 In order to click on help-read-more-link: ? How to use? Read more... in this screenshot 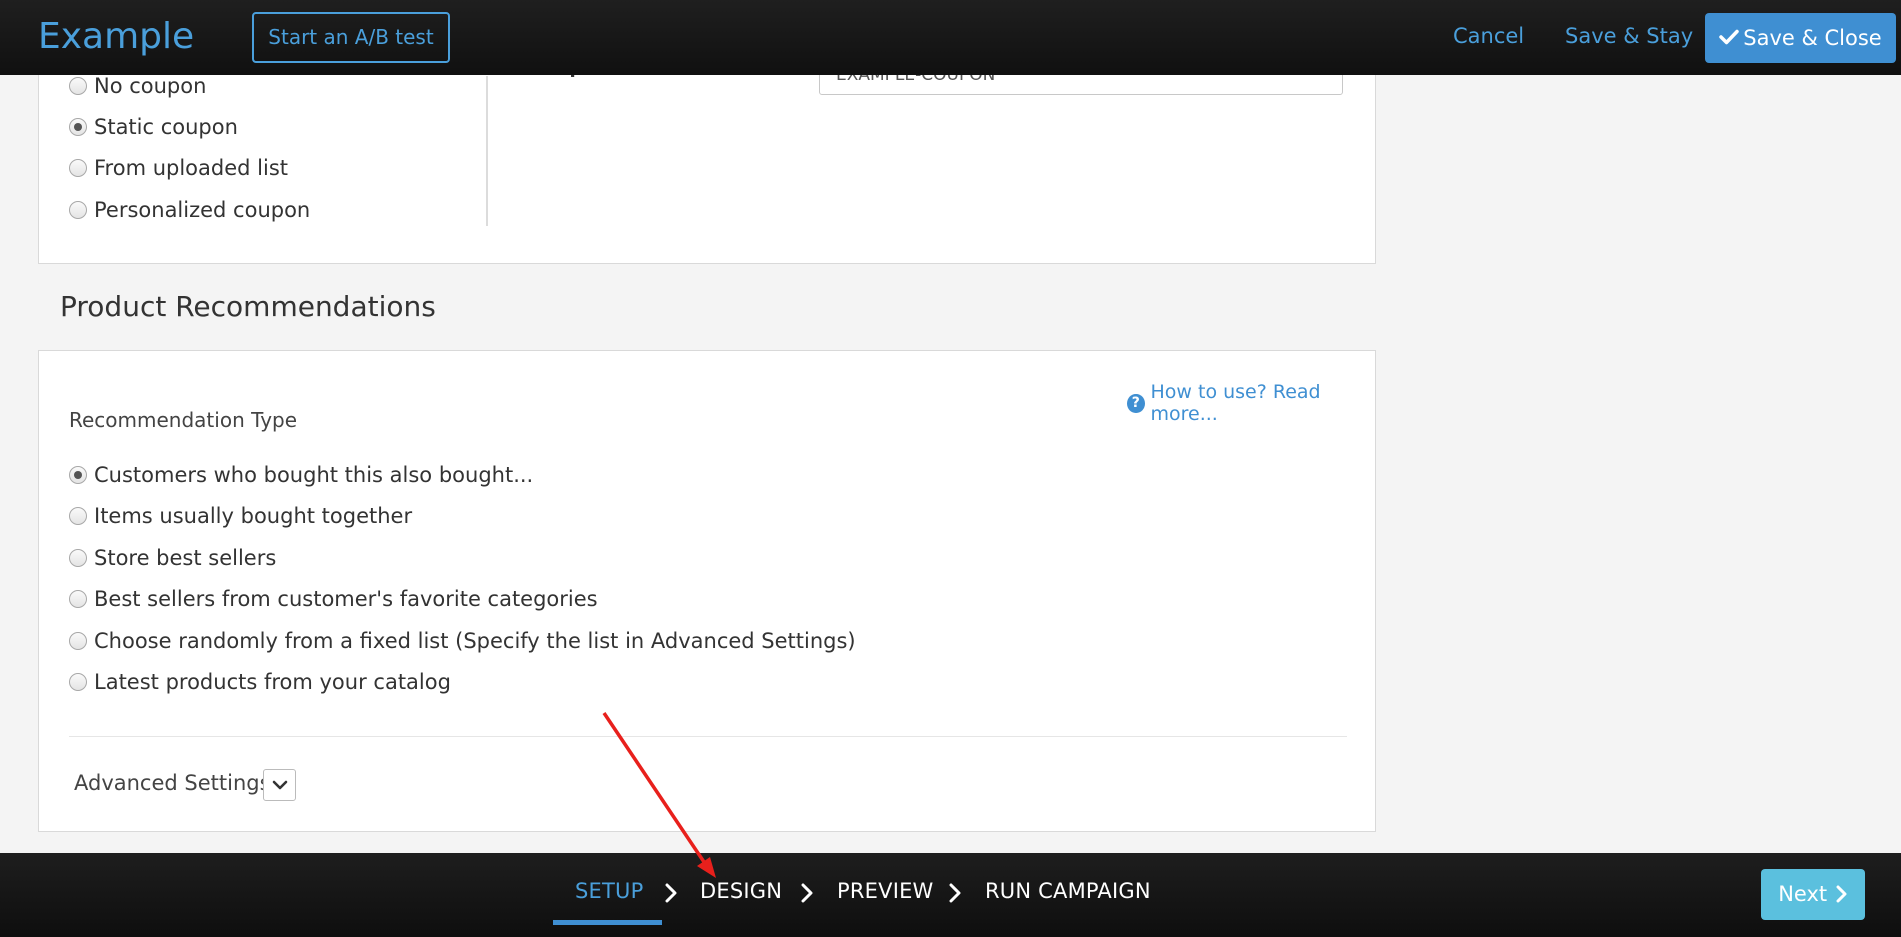, I will do `click(1251, 403)`.